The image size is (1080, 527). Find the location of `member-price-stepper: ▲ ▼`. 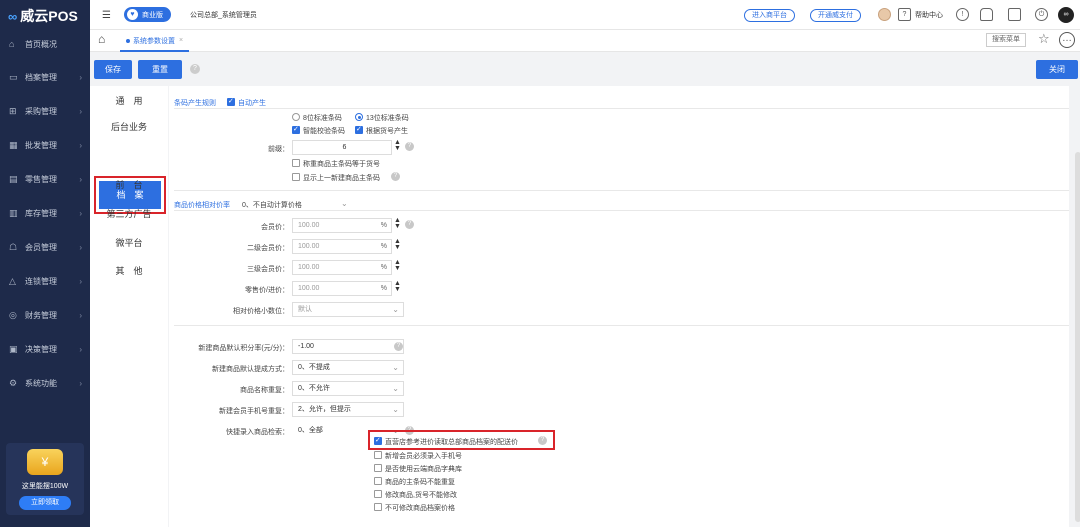

member-price-stepper: ▲ ▼ is located at coordinates (397, 223).